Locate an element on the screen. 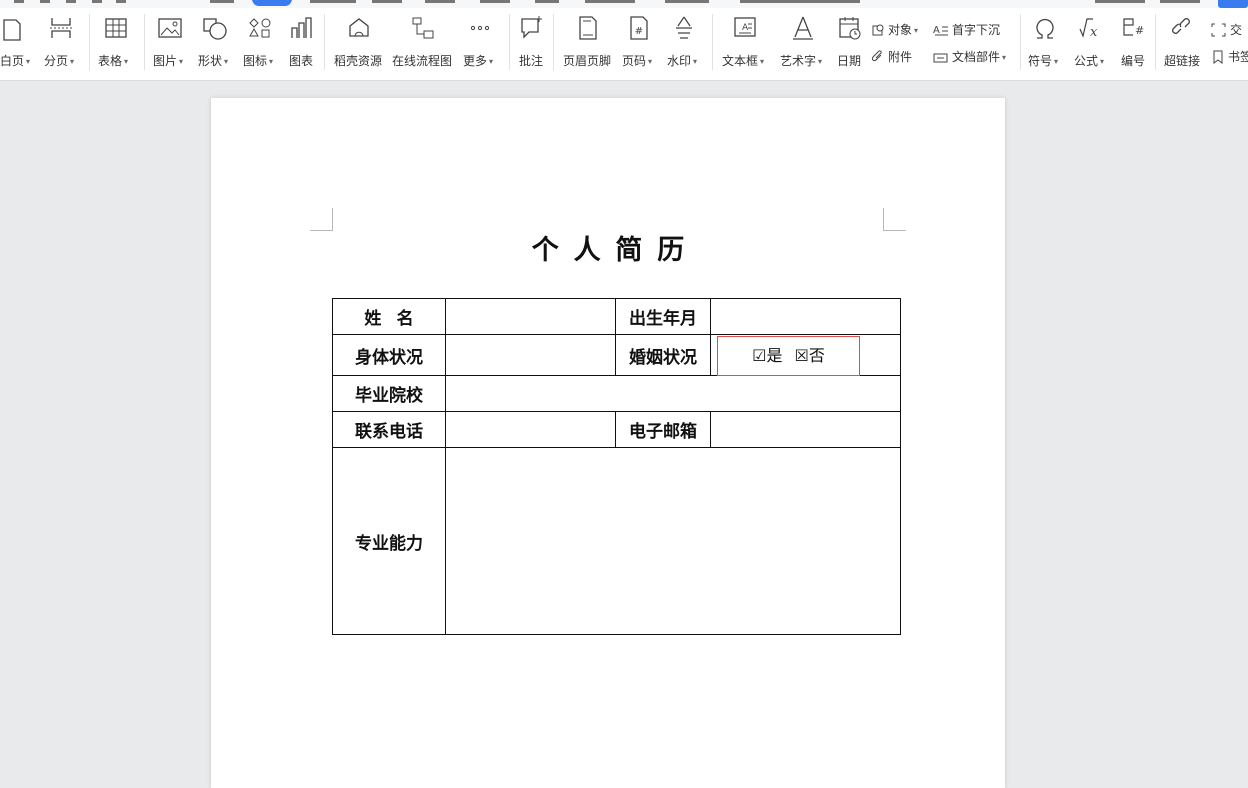 The width and height of the screenshot is (1248, 788). link-icon is located at coordinates (1181, 26).